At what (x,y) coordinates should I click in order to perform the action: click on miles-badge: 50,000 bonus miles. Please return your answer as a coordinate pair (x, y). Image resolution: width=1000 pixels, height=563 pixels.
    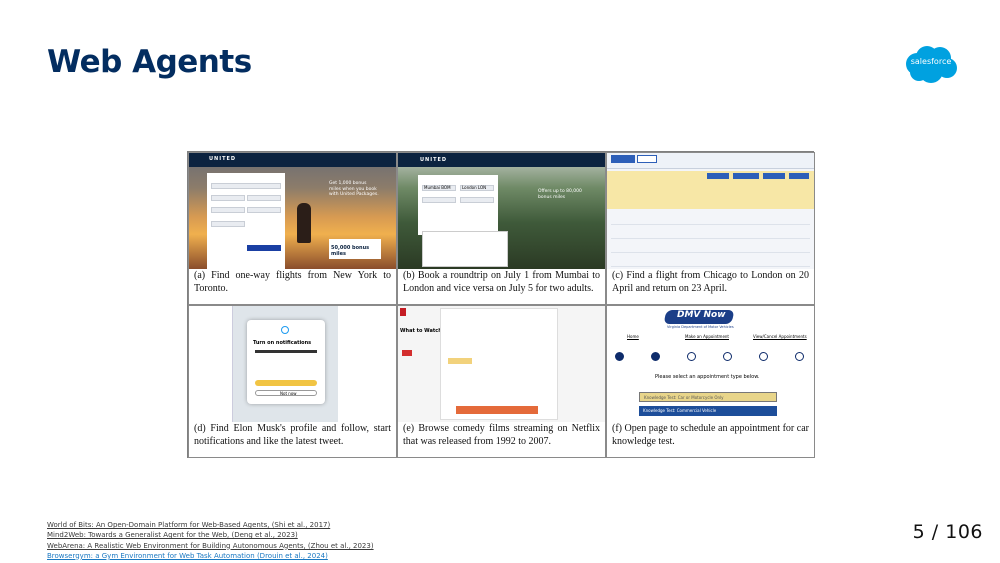
    Looking at the image, I should click on (355, 249).